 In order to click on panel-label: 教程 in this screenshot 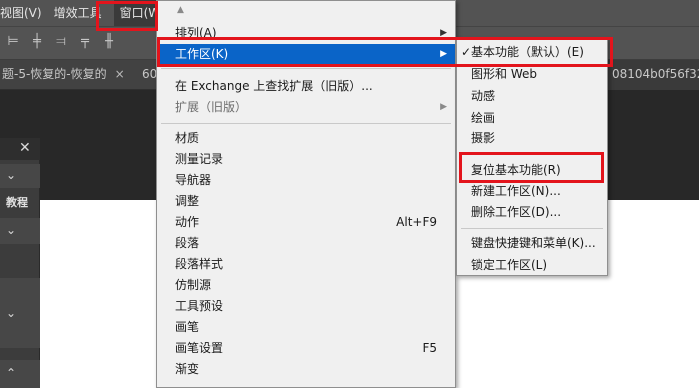, I will do `click(17, 202)`.